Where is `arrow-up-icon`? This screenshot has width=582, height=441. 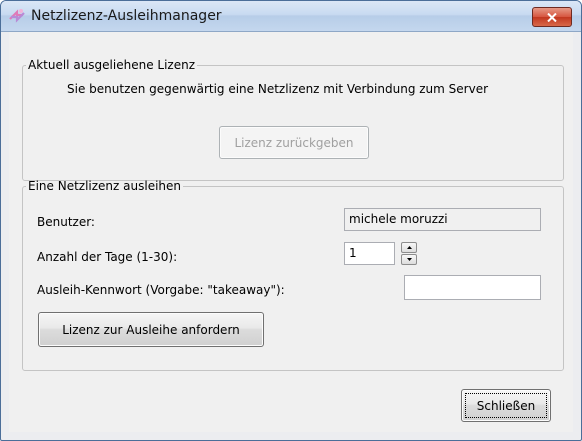
arrow-up-icon is located at coordinates (409, 247).